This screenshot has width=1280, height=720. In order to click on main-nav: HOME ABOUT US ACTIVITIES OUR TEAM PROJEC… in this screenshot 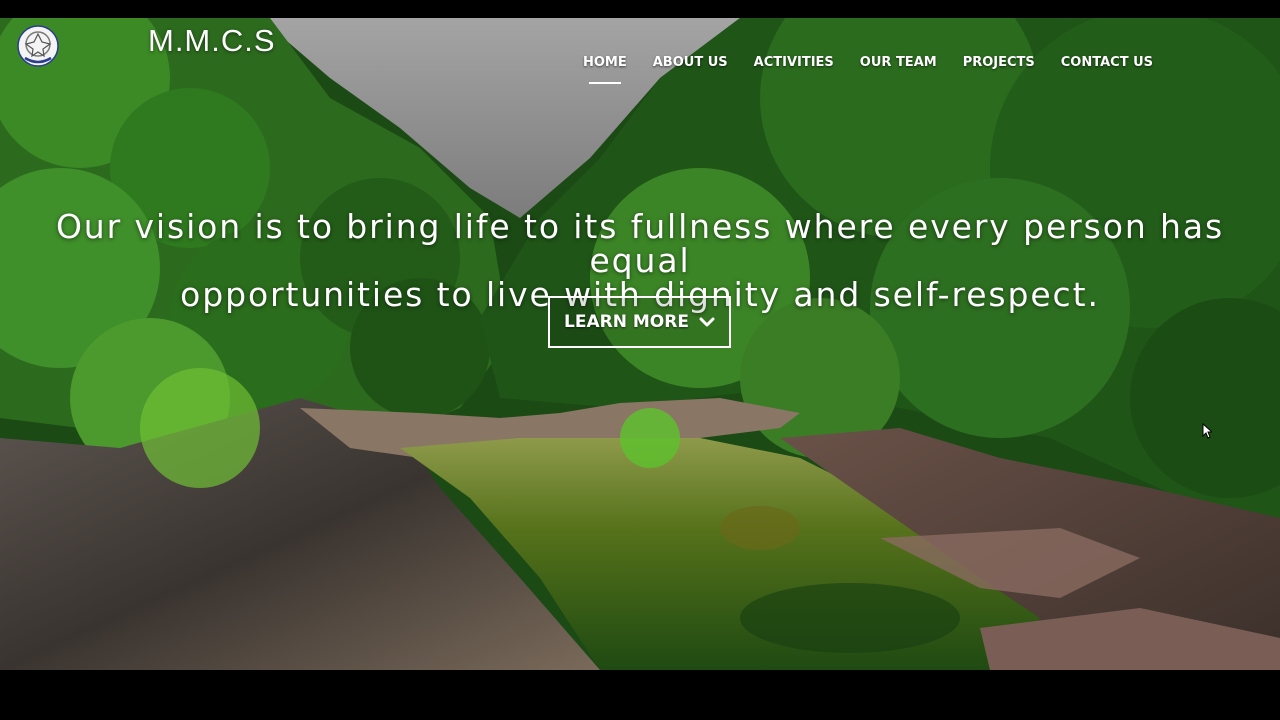, I will do `click(881, 69)`.